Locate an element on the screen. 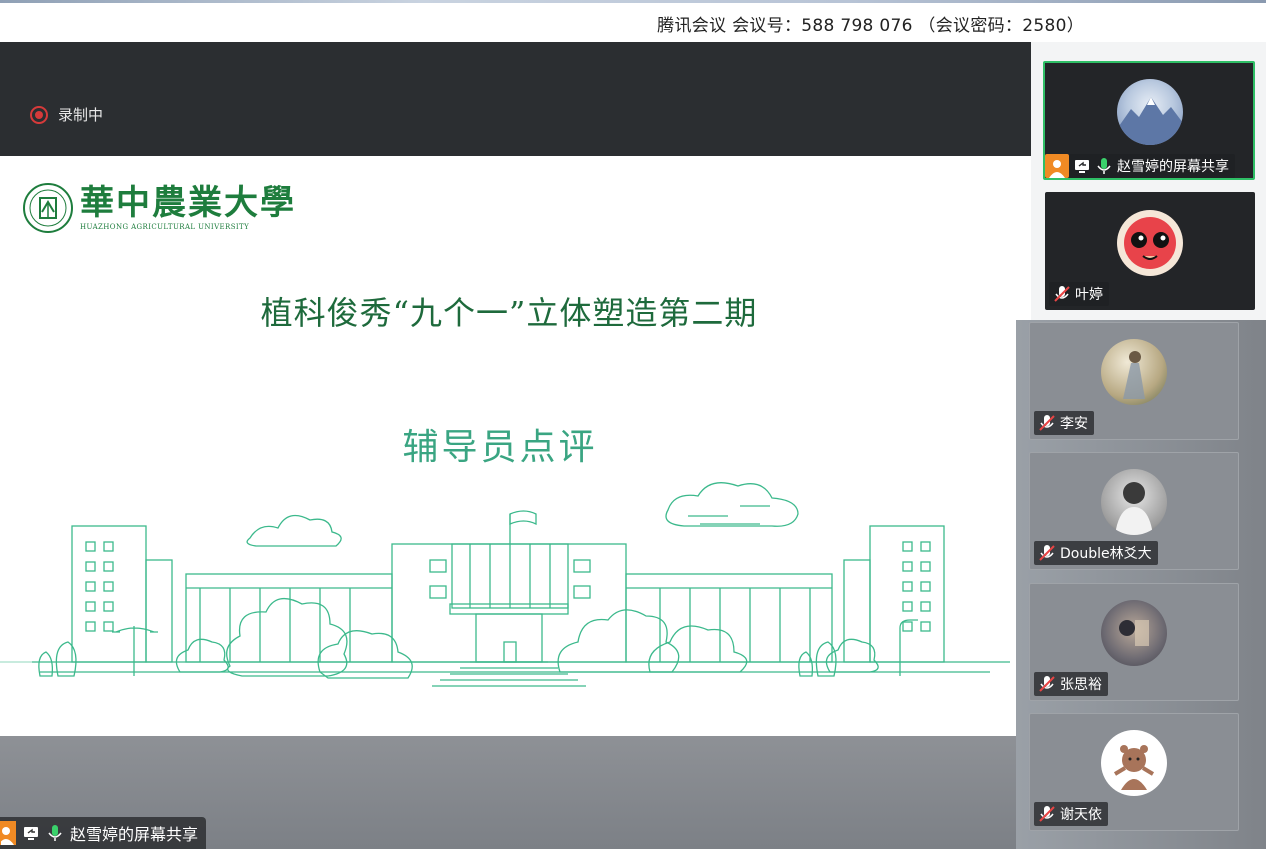 The height and width of the screenshot is (849, 1266). participant-name: 李安 is located at coordinates (1074, 424).